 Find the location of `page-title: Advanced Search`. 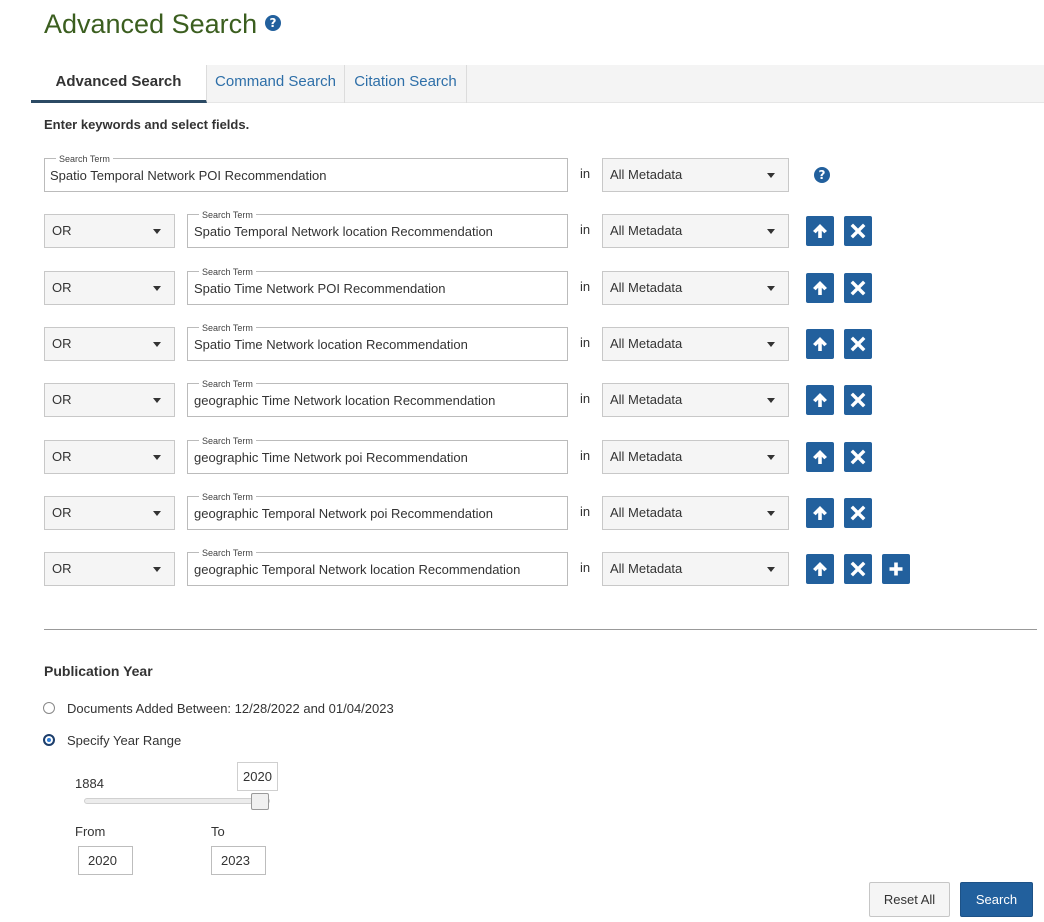

page-title: Advanced Search is located at coordinates (151, 24).